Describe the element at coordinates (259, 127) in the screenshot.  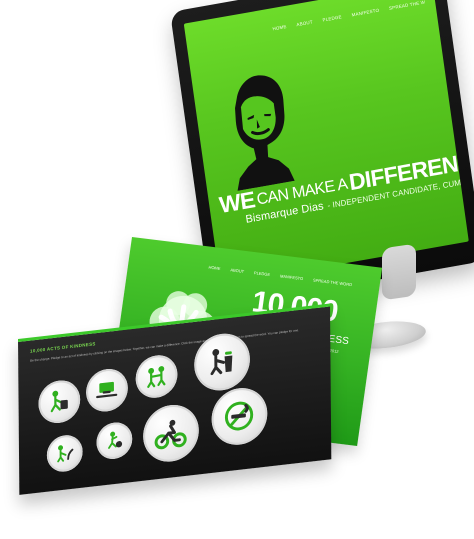
I see `candidate-portrait` at that location.